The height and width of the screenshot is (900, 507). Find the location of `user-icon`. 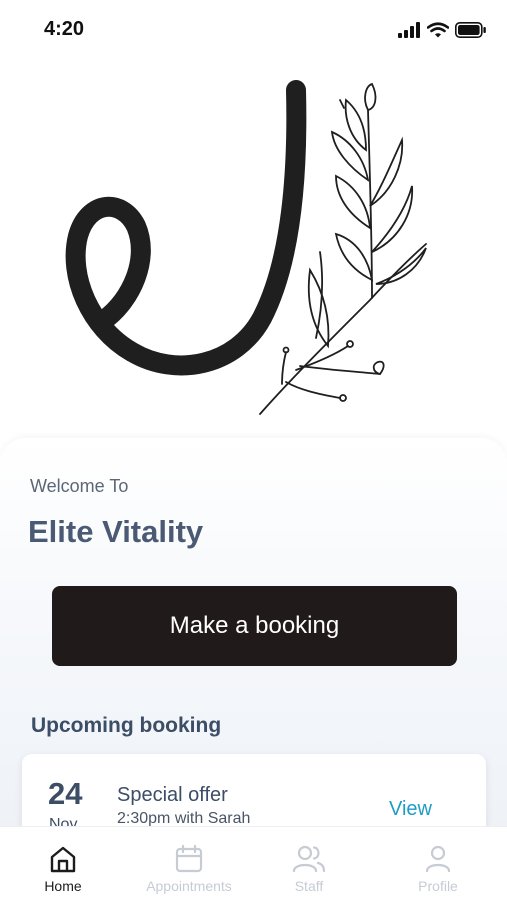

user-icon is located at coordinates (438, 859).